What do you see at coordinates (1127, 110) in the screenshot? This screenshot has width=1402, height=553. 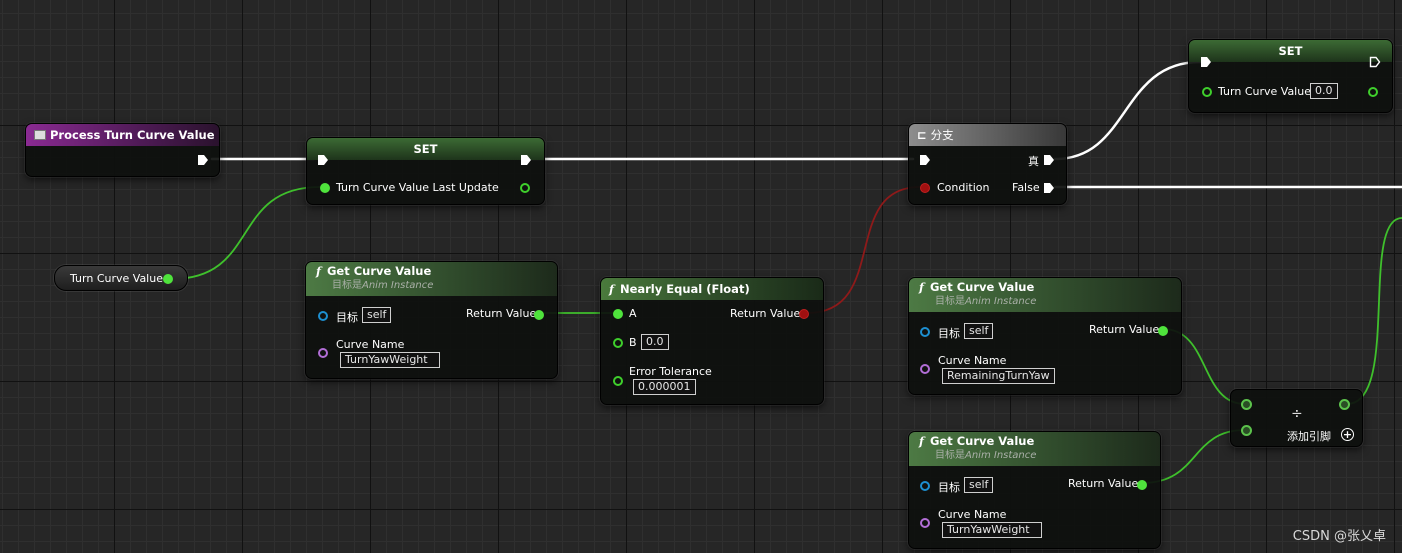 I see `exec-wire-true-to-set` at bounding box center [1127, 110].